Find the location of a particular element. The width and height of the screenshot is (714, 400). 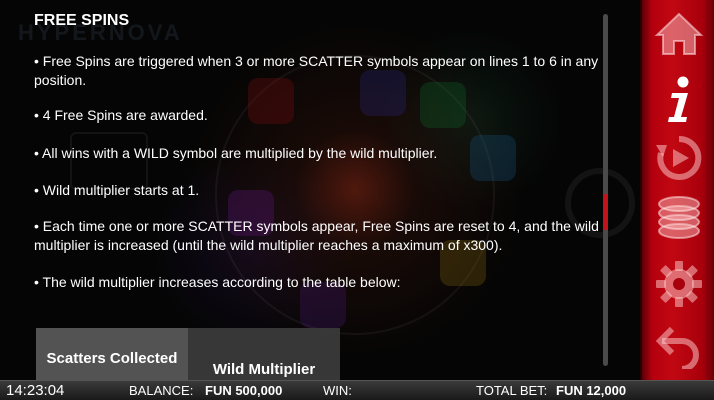

table-header-wild-multiplier: Wild Multiplier is located at coordinates (264, 354).